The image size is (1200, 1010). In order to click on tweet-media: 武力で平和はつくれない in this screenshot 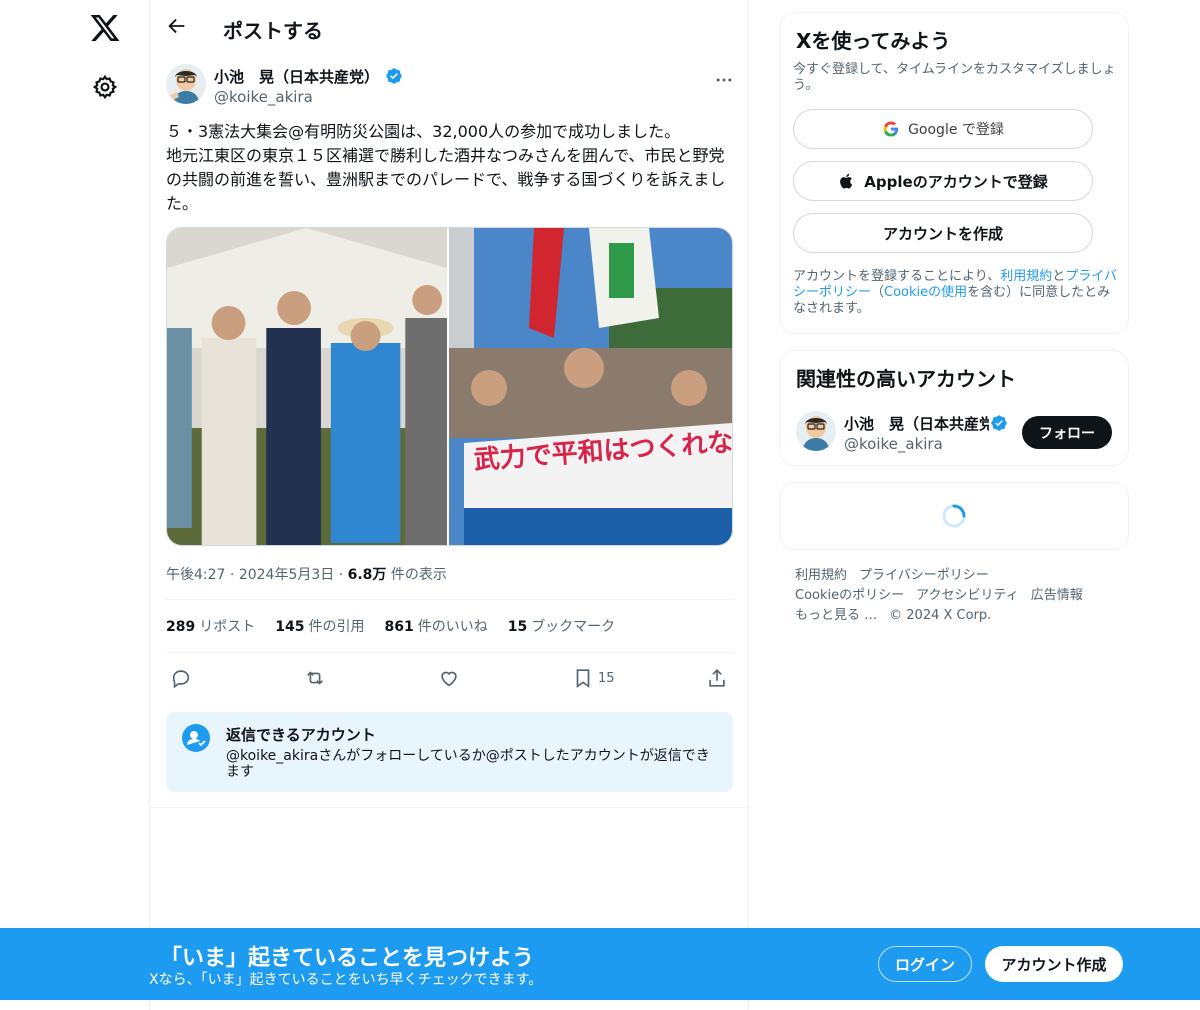, I will do `click(449, 386)`.